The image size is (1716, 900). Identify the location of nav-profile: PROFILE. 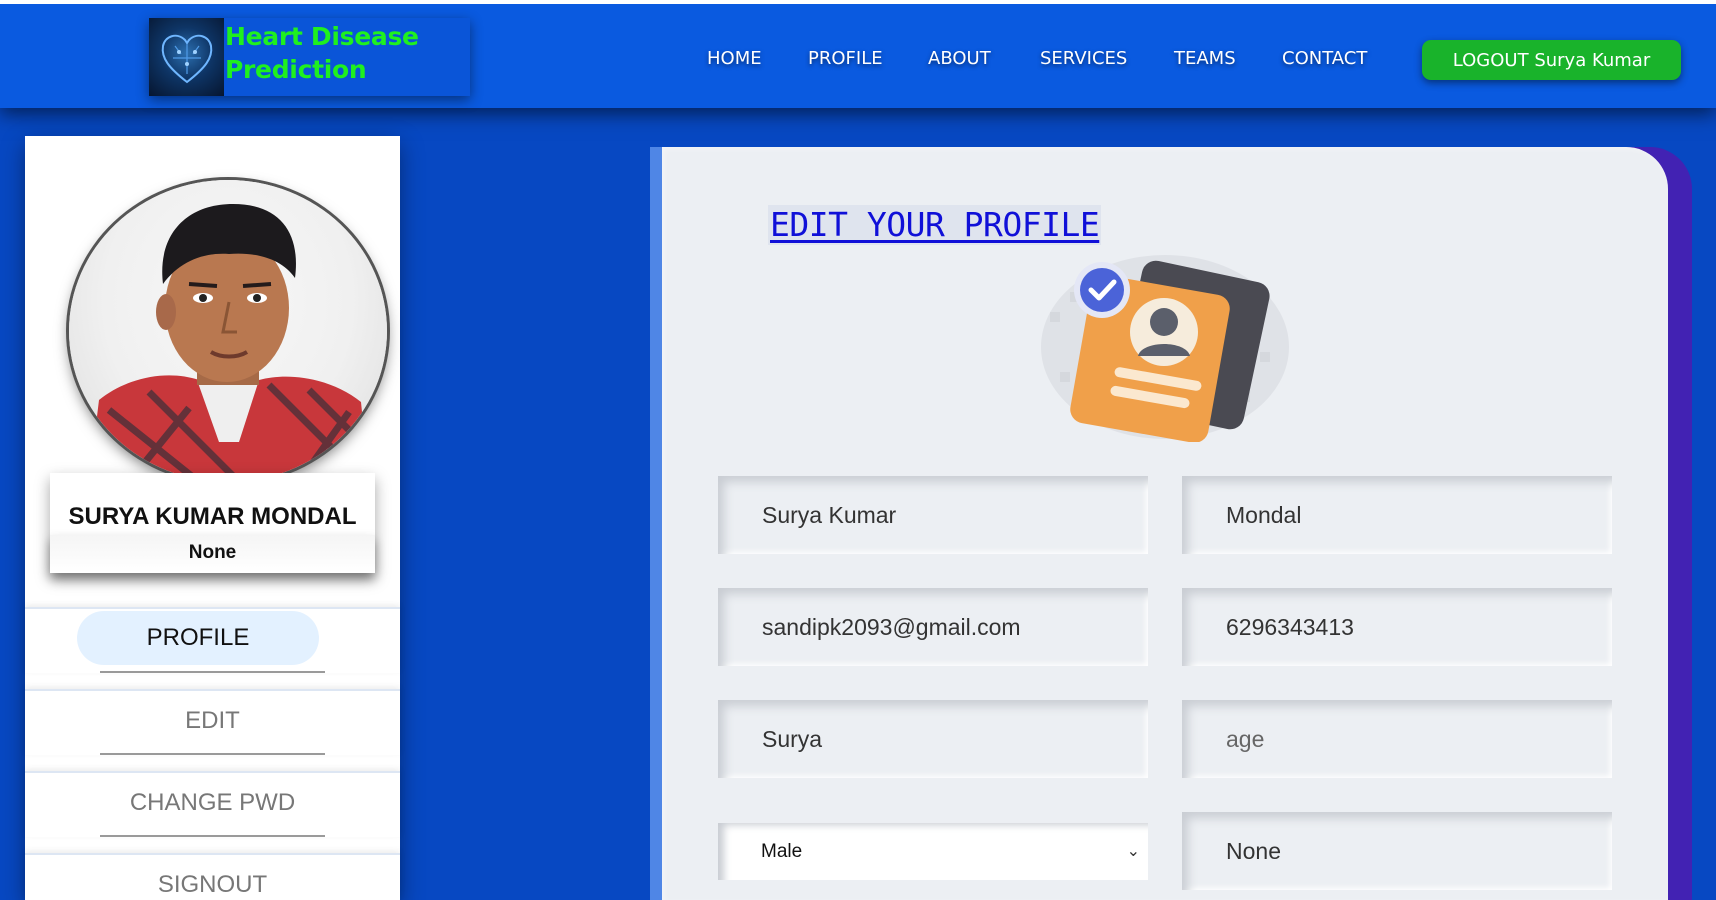
(845, 58).